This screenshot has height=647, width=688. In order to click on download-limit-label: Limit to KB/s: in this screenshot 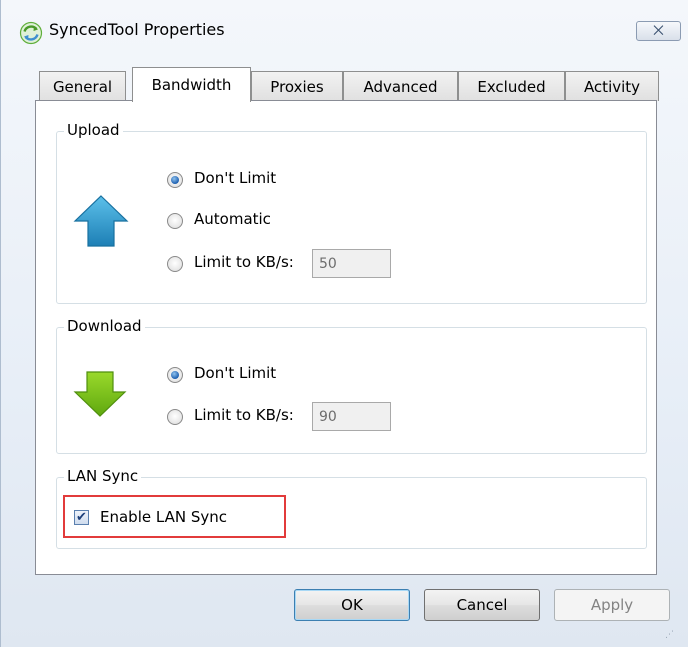, I will do `click(244, 415)`.